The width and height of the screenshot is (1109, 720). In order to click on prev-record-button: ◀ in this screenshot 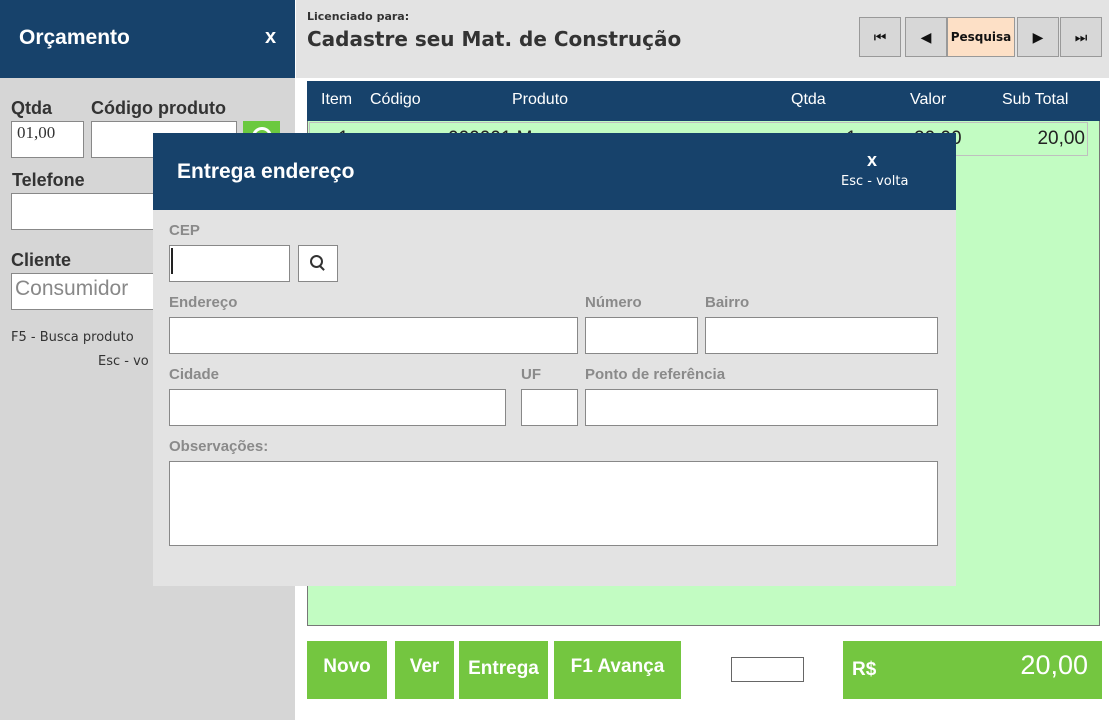, I will do `click(926, 37)`.